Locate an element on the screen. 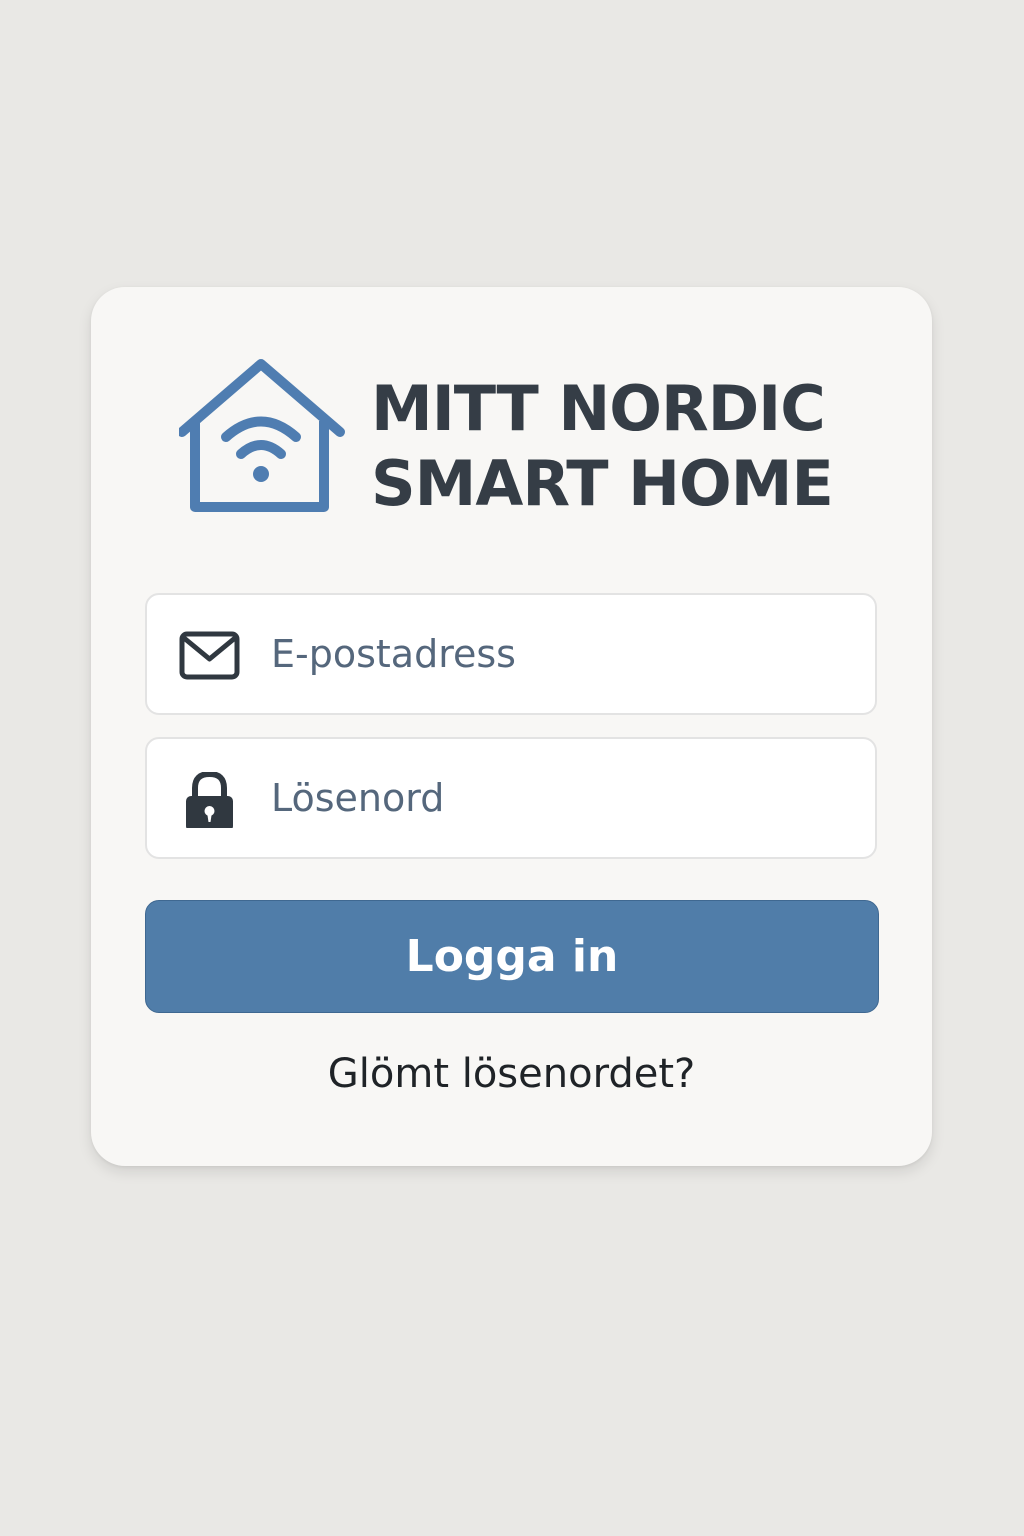 The height and width of the screenshot is (1536, 1024). lock-icon is located at coordinates (209, 800).